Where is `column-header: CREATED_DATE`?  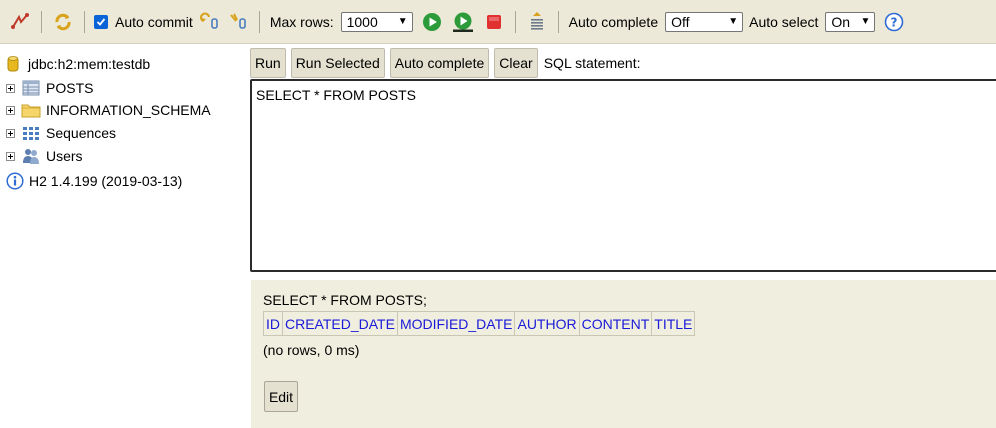
column-header: CREATED_DATE is located at coordinates (340, 323).